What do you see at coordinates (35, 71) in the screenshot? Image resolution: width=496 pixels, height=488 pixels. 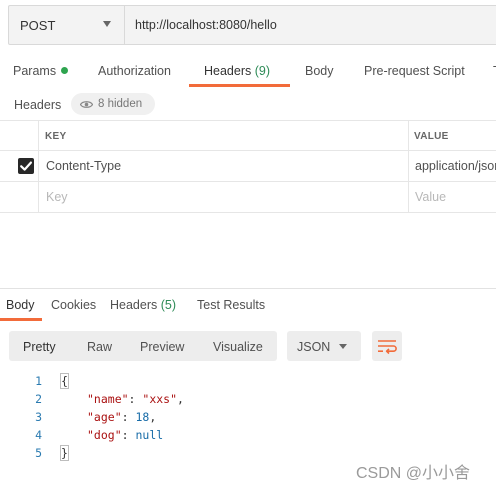 I see `tab-params-label: Params` at bounding box center [35, 71].